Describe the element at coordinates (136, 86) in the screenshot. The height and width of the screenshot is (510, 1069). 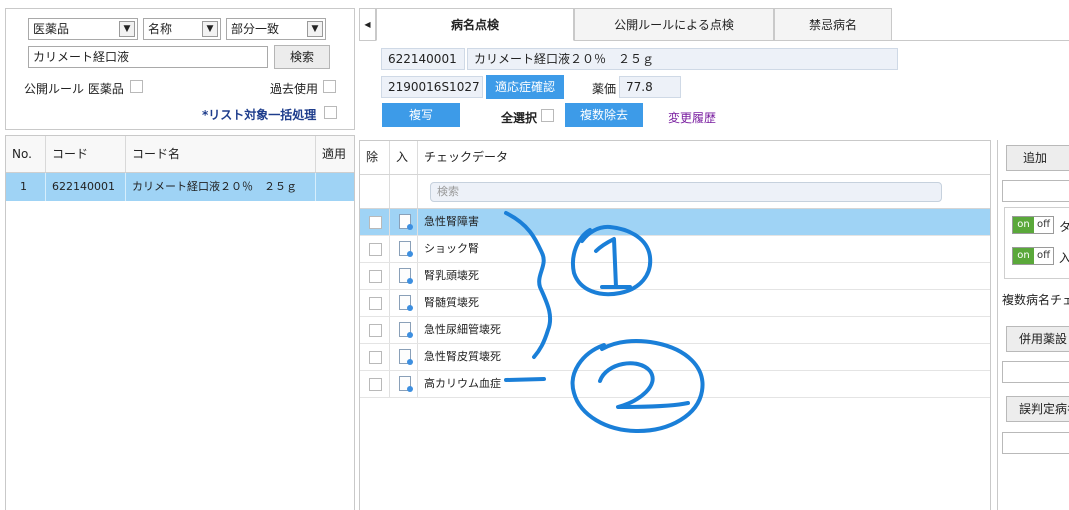
I see `public-rule-checkbox` at that location.